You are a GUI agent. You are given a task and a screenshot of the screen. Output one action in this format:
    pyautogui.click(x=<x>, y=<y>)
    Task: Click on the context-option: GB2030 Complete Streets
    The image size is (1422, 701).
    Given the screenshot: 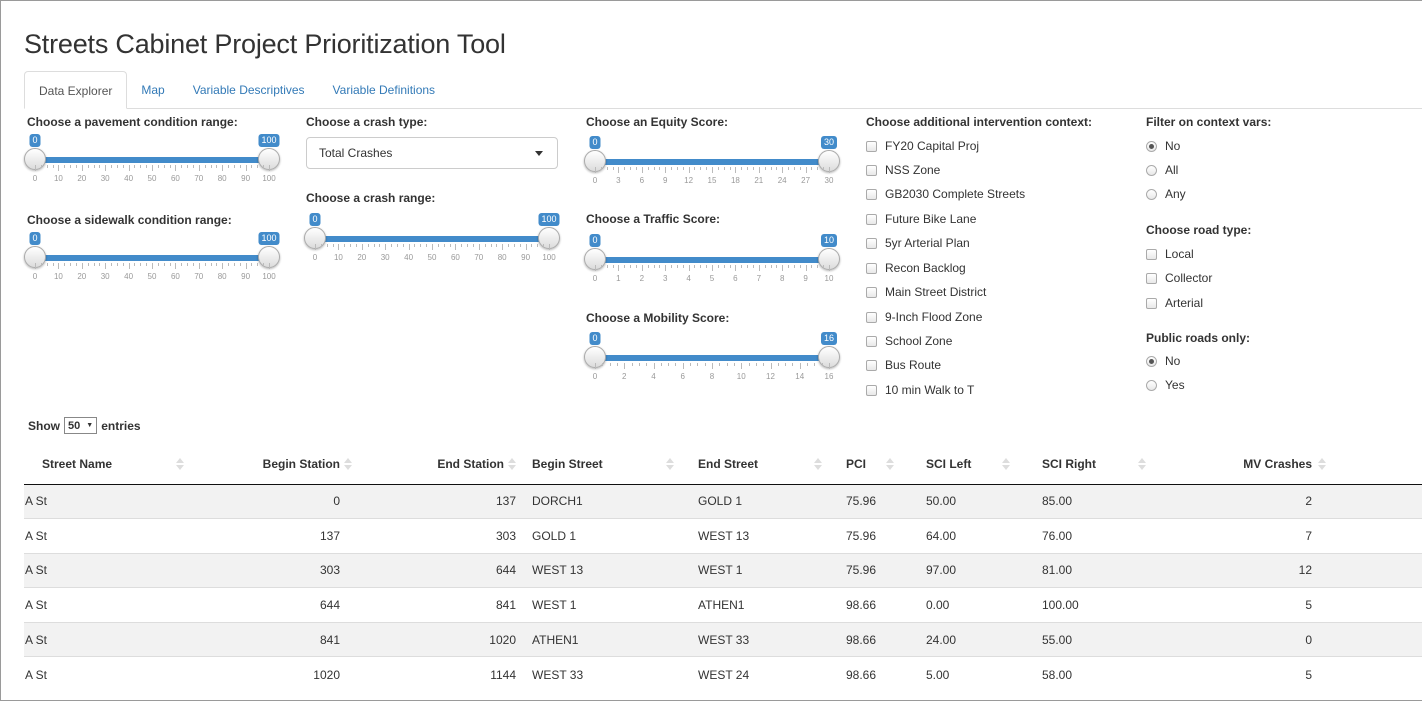 What is the action you would take?
    pyautogui.click(x=945, y=194)
    